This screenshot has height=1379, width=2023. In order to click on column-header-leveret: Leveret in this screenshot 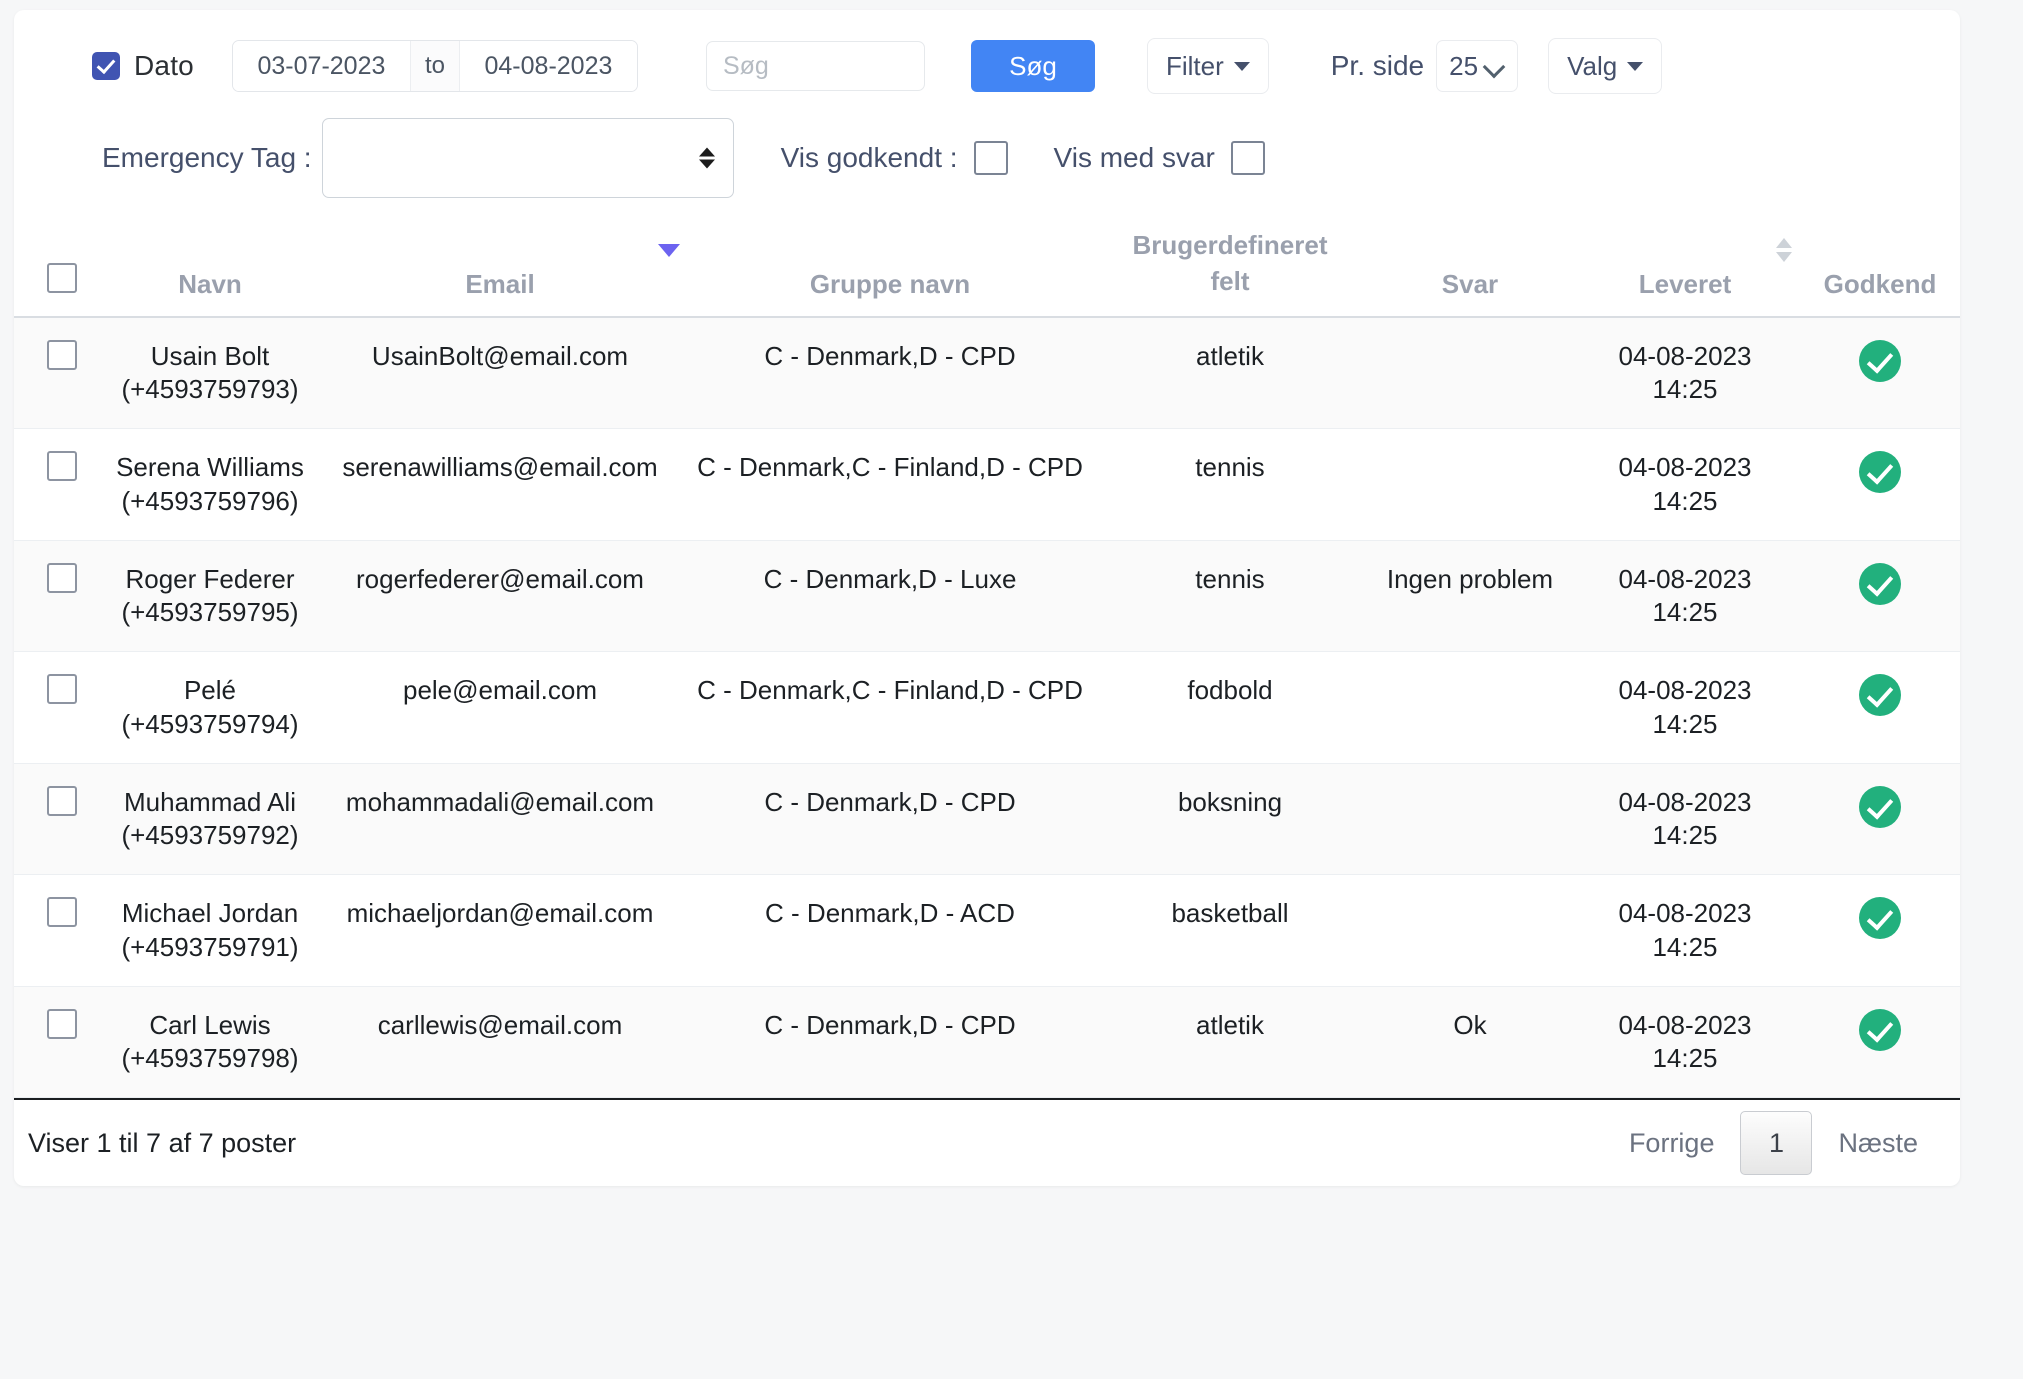, I will do `click(1685, 268)`.